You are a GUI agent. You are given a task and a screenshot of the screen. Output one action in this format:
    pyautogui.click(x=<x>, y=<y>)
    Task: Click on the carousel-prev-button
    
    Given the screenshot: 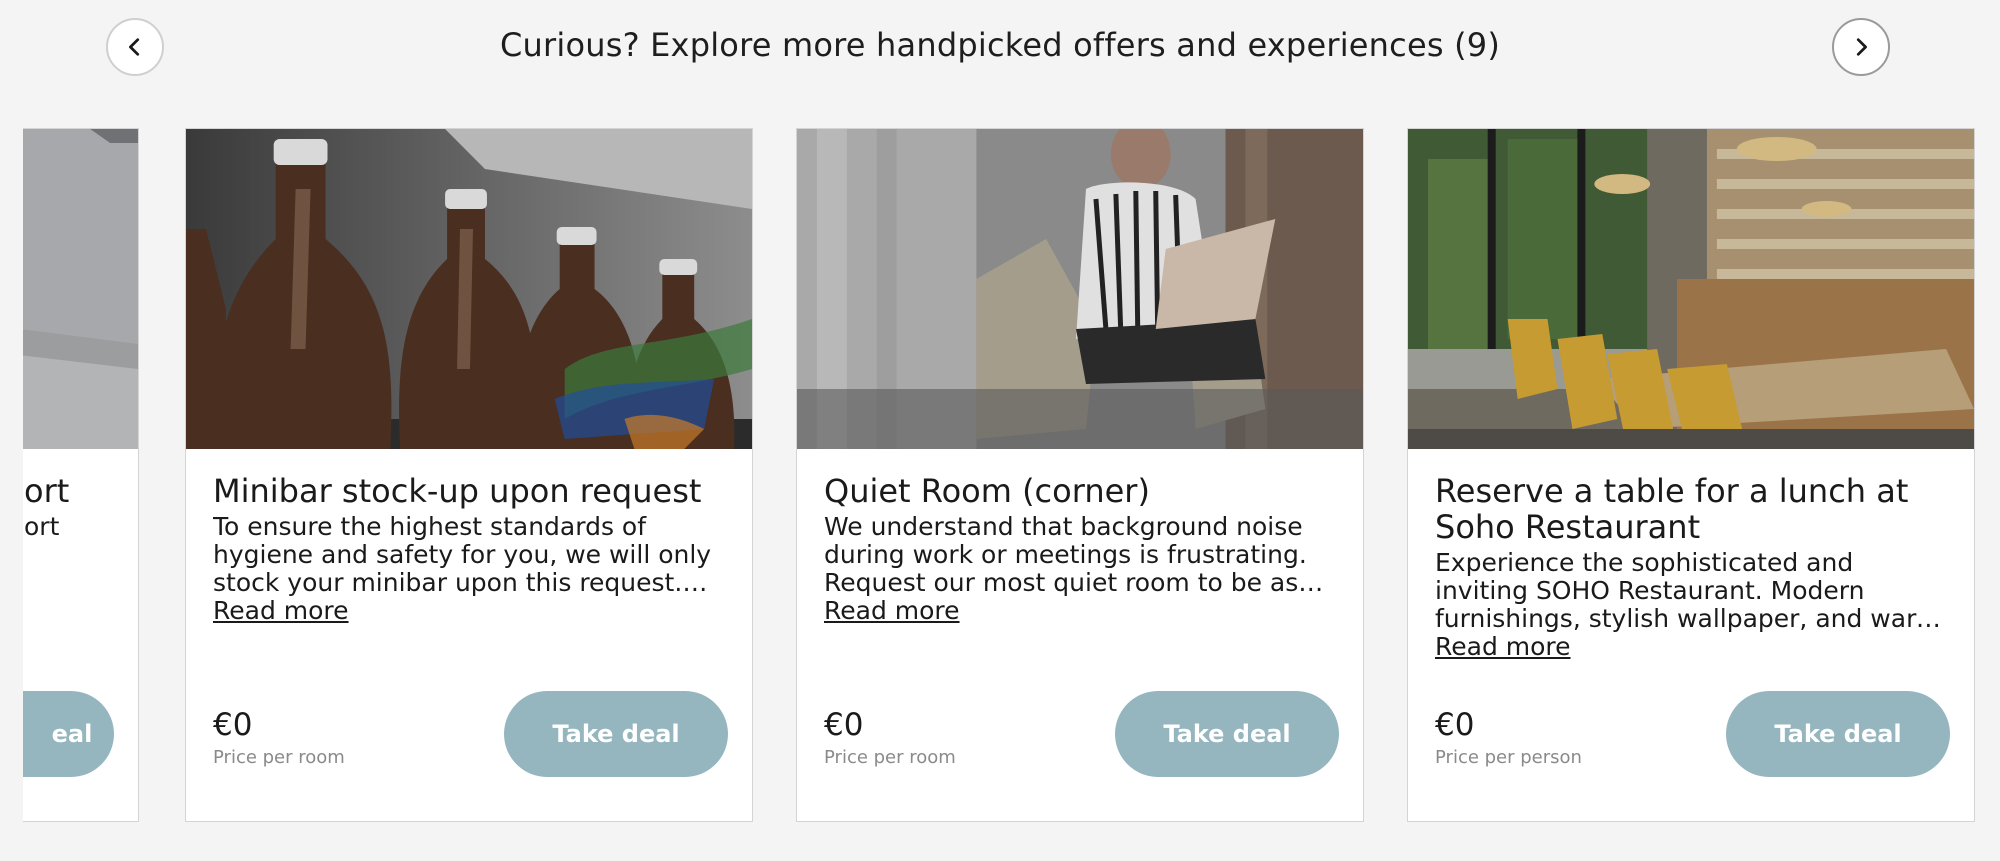 What is the action you would take?
    pyautogui.click(x=135, y=47)
    